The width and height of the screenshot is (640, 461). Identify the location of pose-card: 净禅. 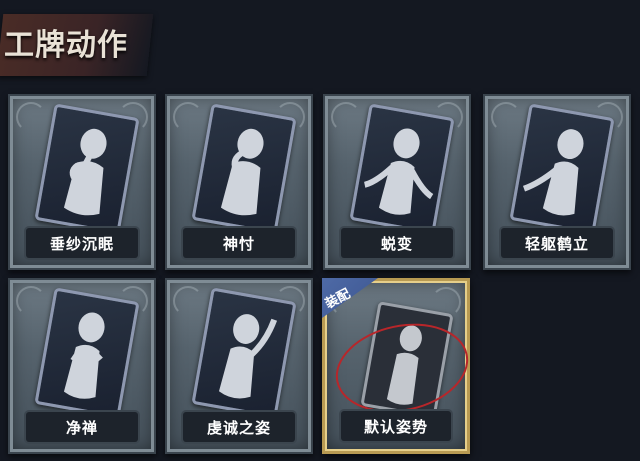
(82, 366).